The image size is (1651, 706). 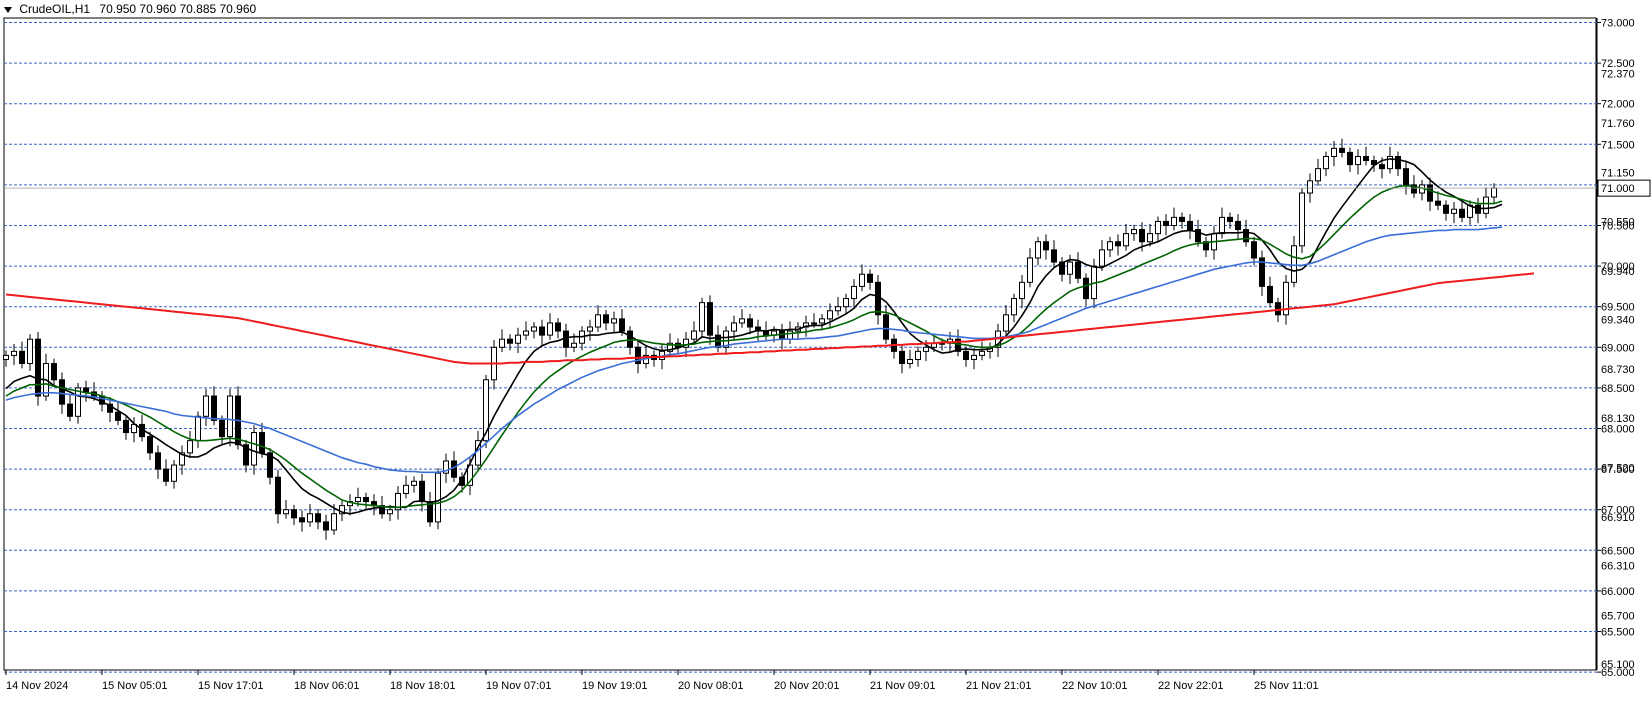 I want to click on price-scale-tick-label: 65.100, so click(x=1618, y=665).